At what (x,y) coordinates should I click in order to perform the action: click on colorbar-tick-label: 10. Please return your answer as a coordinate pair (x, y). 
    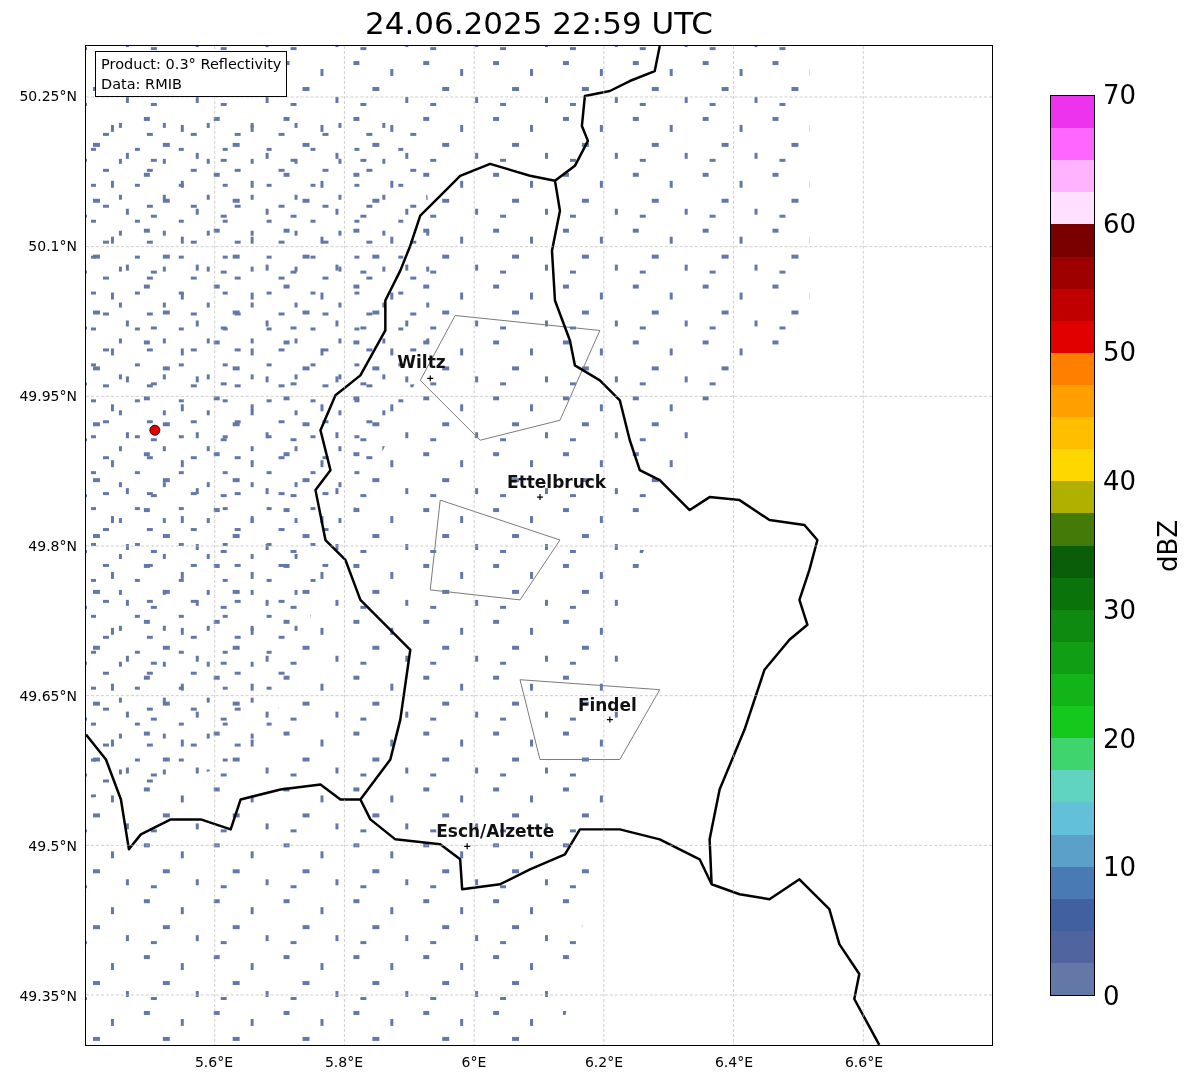
    Looking at the image, I should click on (1120, 867).